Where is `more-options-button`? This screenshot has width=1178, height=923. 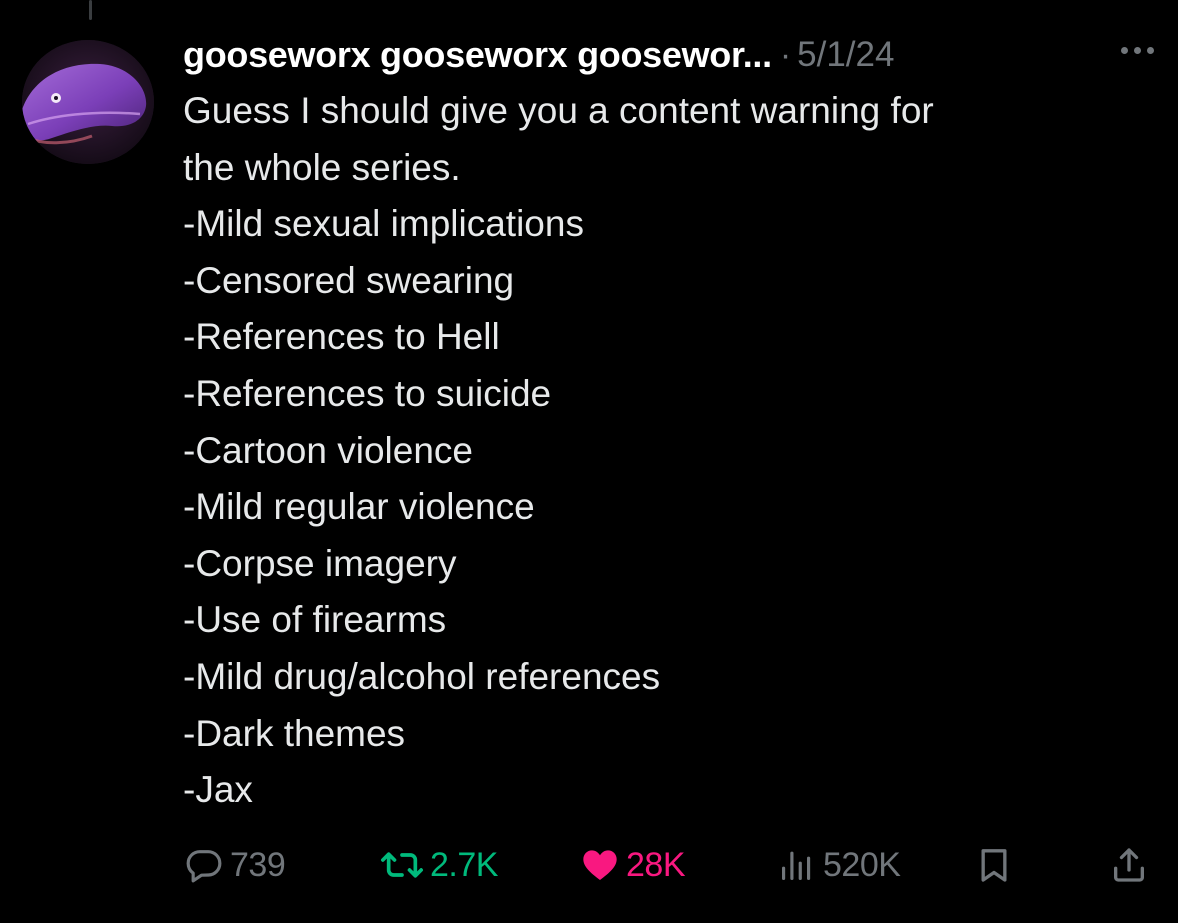 more-options-button is located at coordinates (1137, 50).